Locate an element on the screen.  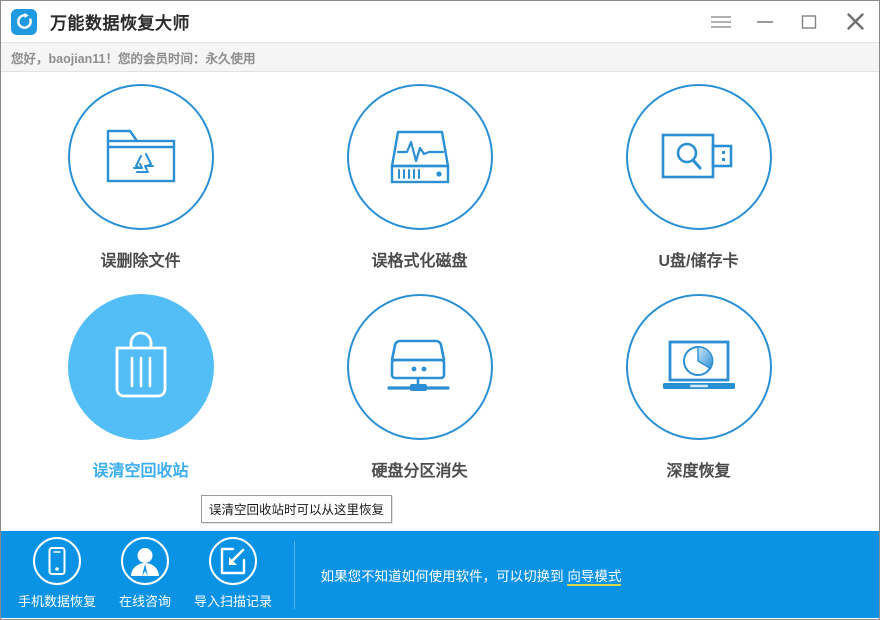
mode-tile-emptied-recycle-bin: 误清空回收站 is located at coordinates (140, 387).